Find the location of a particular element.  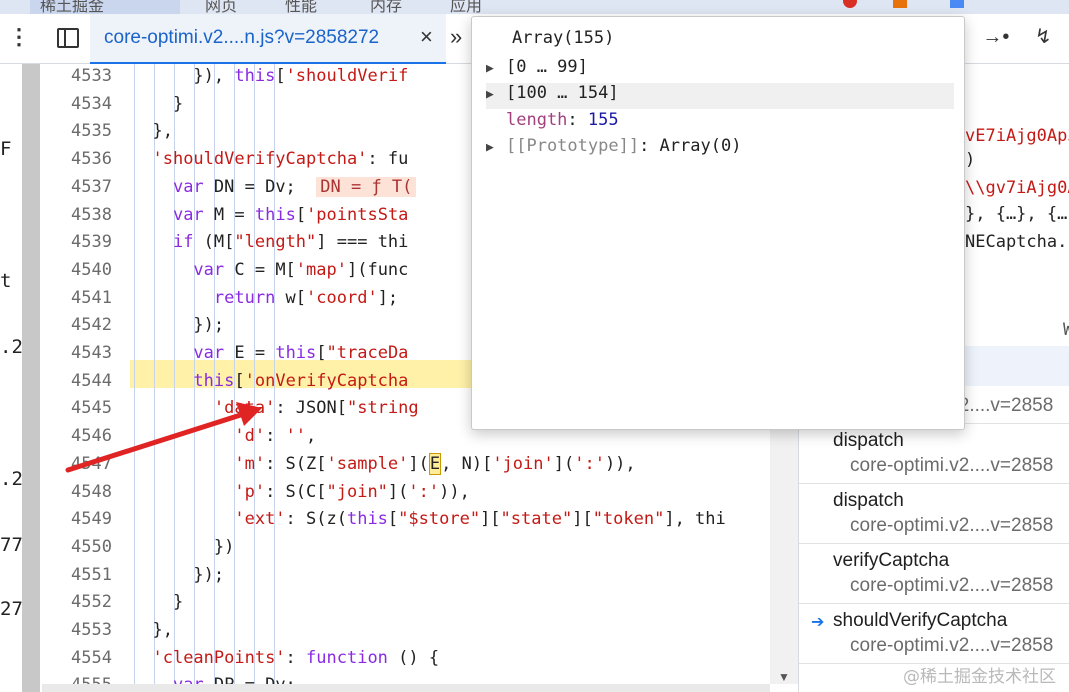

code-line: this['onVerifyCaptcha is located at coordinates (270, 385).